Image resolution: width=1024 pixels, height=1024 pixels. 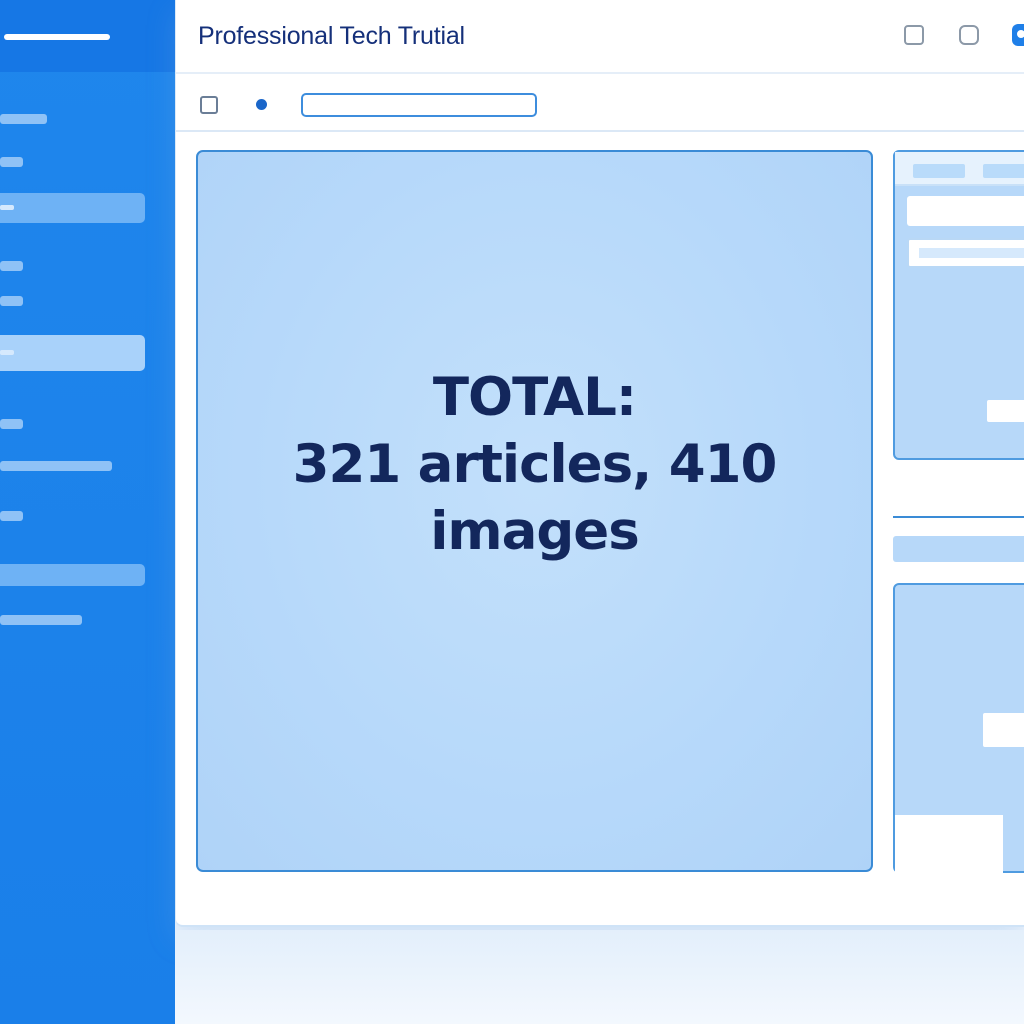 I want to click on right-panel-form, so click(x=958, y=305).